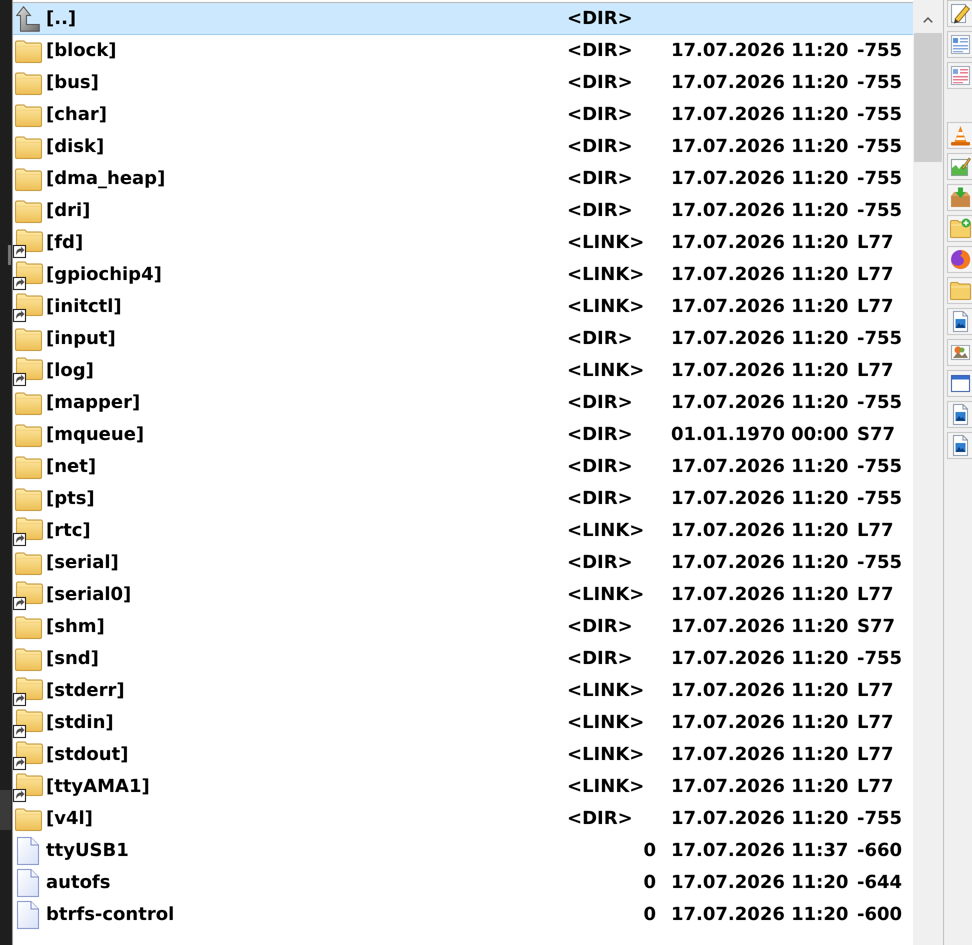  I want to click on file-name: [mapper], so click(93, 402).